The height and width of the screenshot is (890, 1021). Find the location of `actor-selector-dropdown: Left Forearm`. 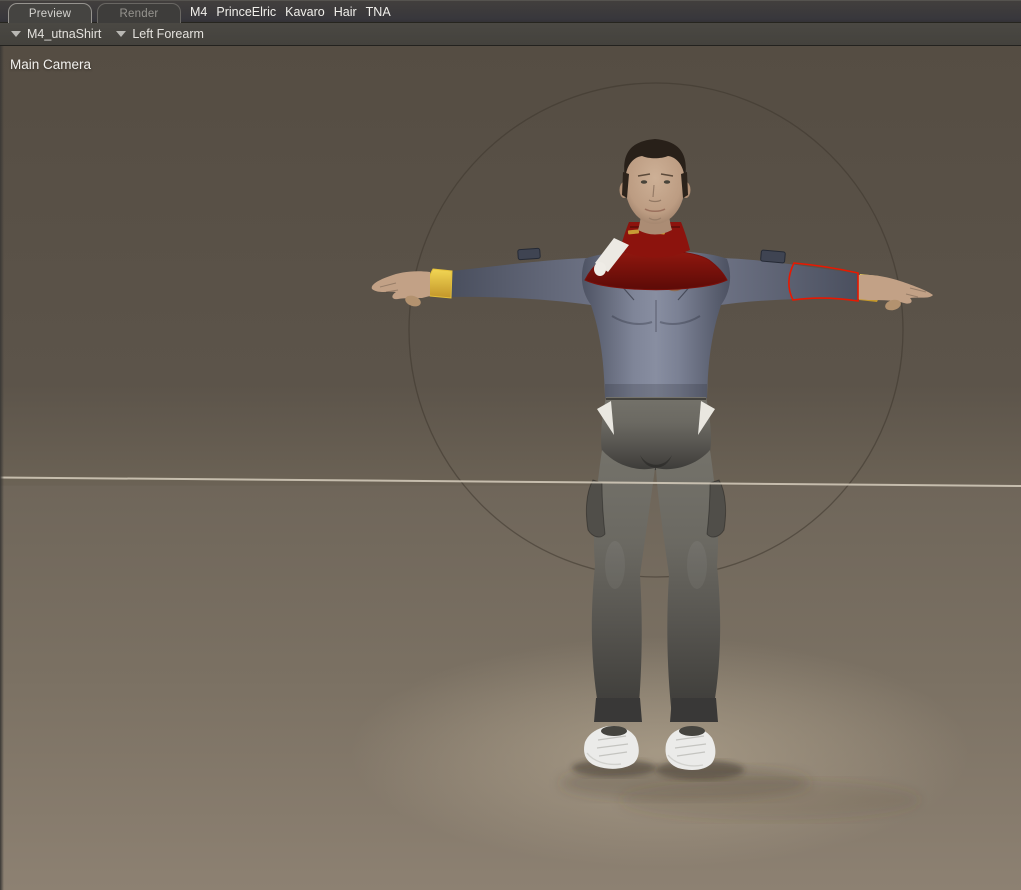

actor-selector-dropdown: Left Forearm is located at coordinates (160, 34).